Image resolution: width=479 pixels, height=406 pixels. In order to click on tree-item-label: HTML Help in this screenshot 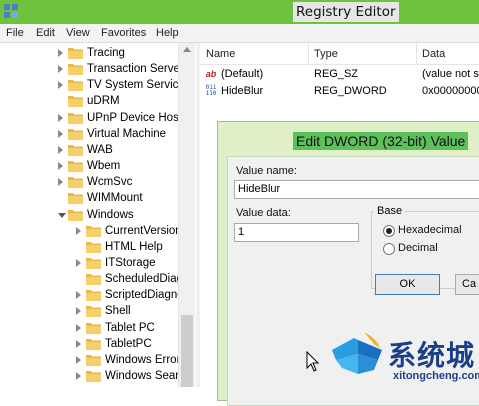, I will do `click(134, 246)`.